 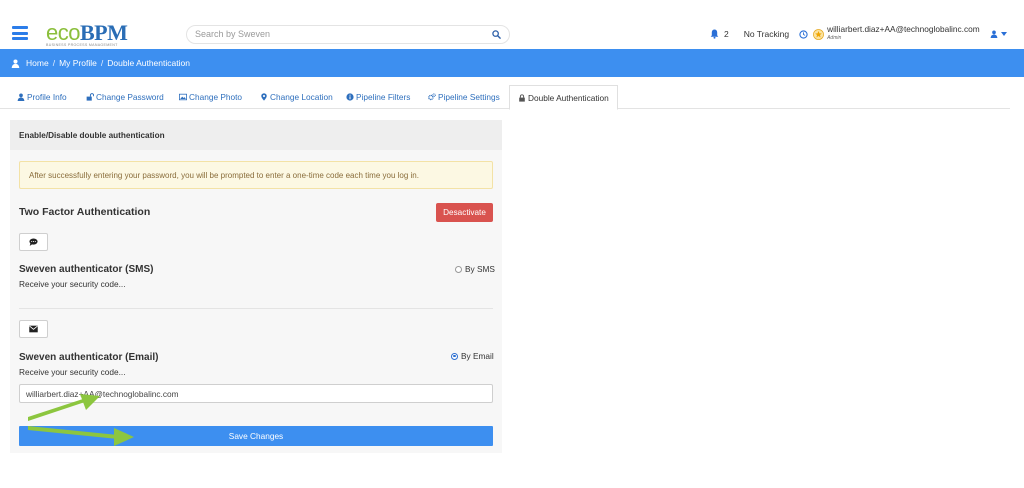 I want to click on email-radio: By Email, so click(x=472, y=356).